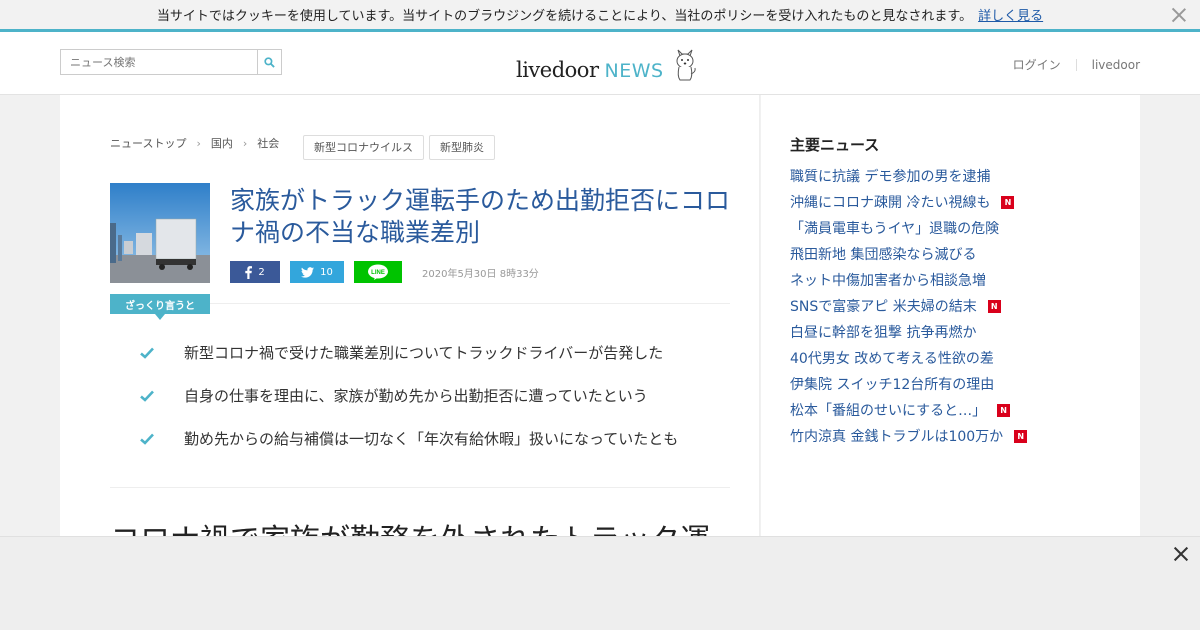 The height and width of the screenshot is (630, 1200). I want to click on search-icon, so click(269, 62).